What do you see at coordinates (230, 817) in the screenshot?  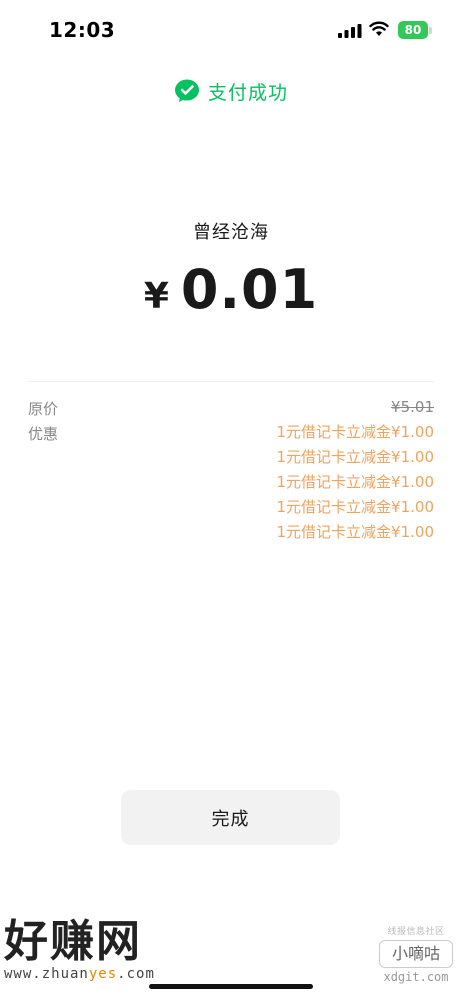 I see `done-button: 完成` at bounding box center [230, 817].